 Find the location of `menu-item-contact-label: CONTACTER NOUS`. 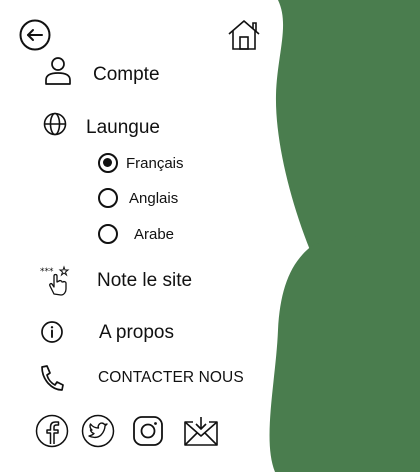

menu-item-contact-label: CONTACTER NOUS is located at coordinates (171, 377).